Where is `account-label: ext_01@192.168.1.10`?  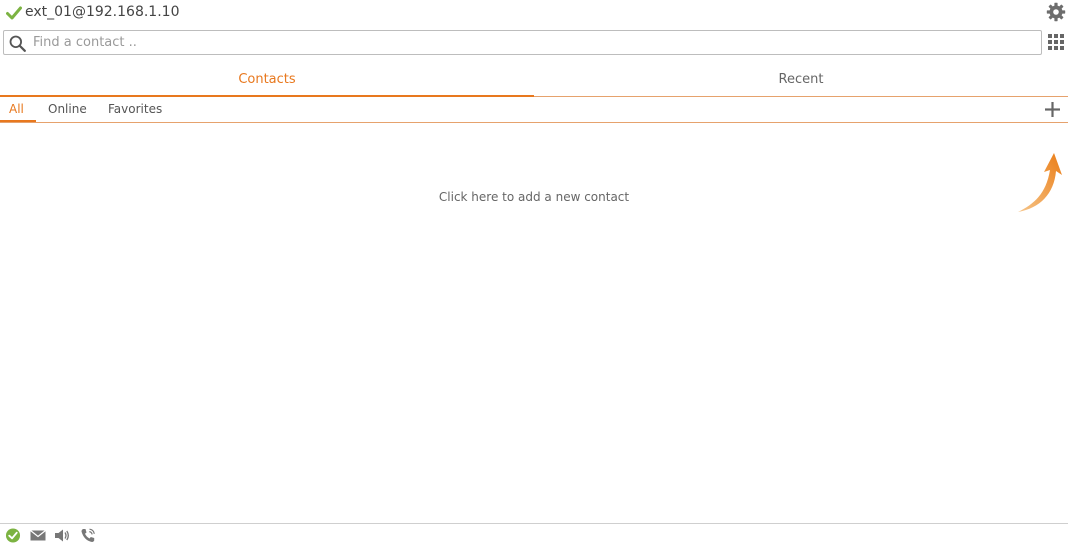 account-label: ext_01@192.168.1.10 is located at coordinates (102, 12).